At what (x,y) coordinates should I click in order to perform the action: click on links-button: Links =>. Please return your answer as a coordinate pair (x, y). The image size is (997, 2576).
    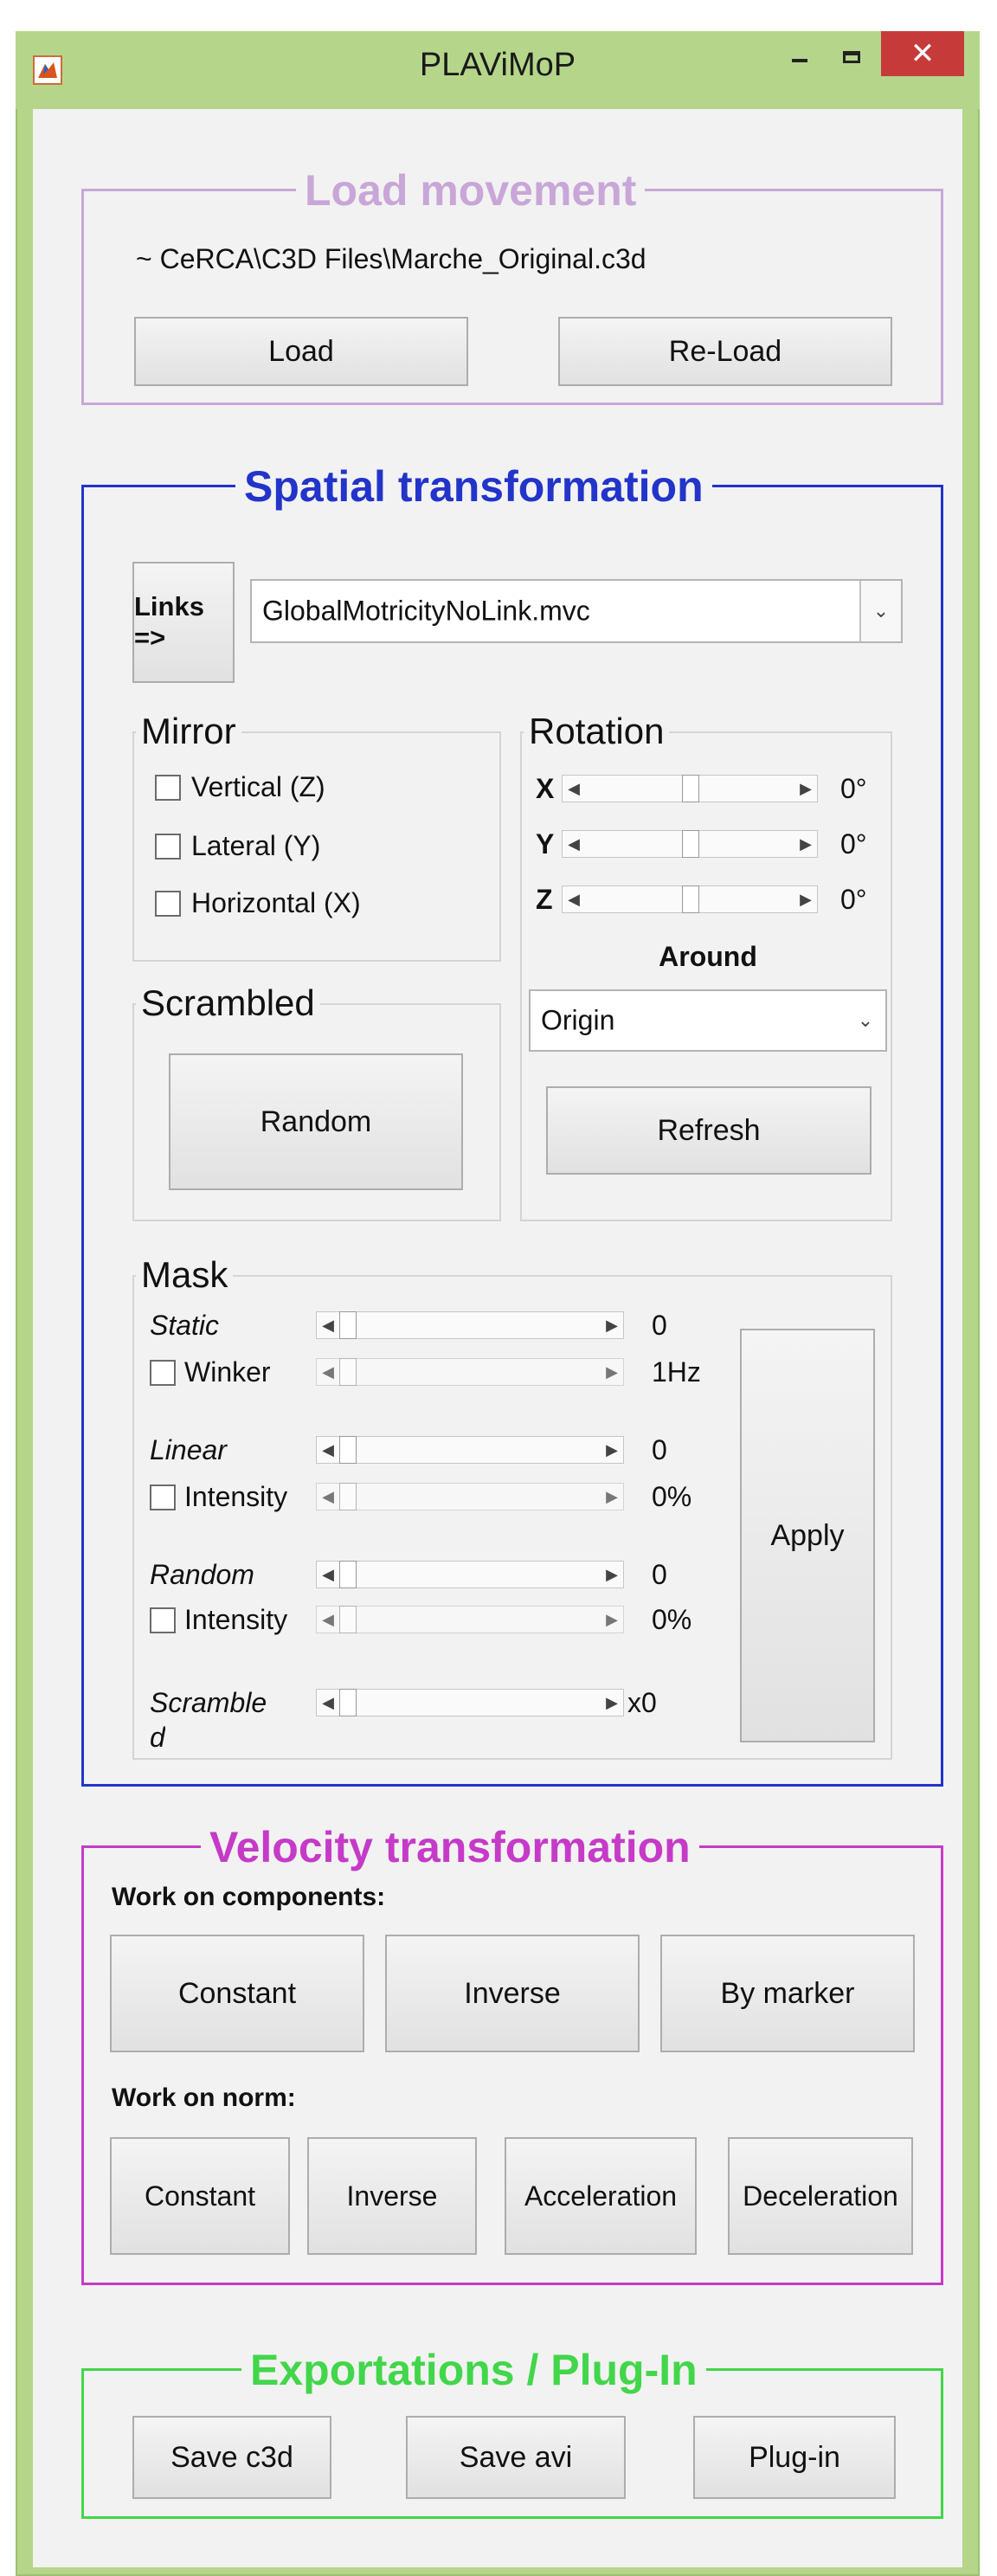
    Looking at the image, I should click on (183, 622).